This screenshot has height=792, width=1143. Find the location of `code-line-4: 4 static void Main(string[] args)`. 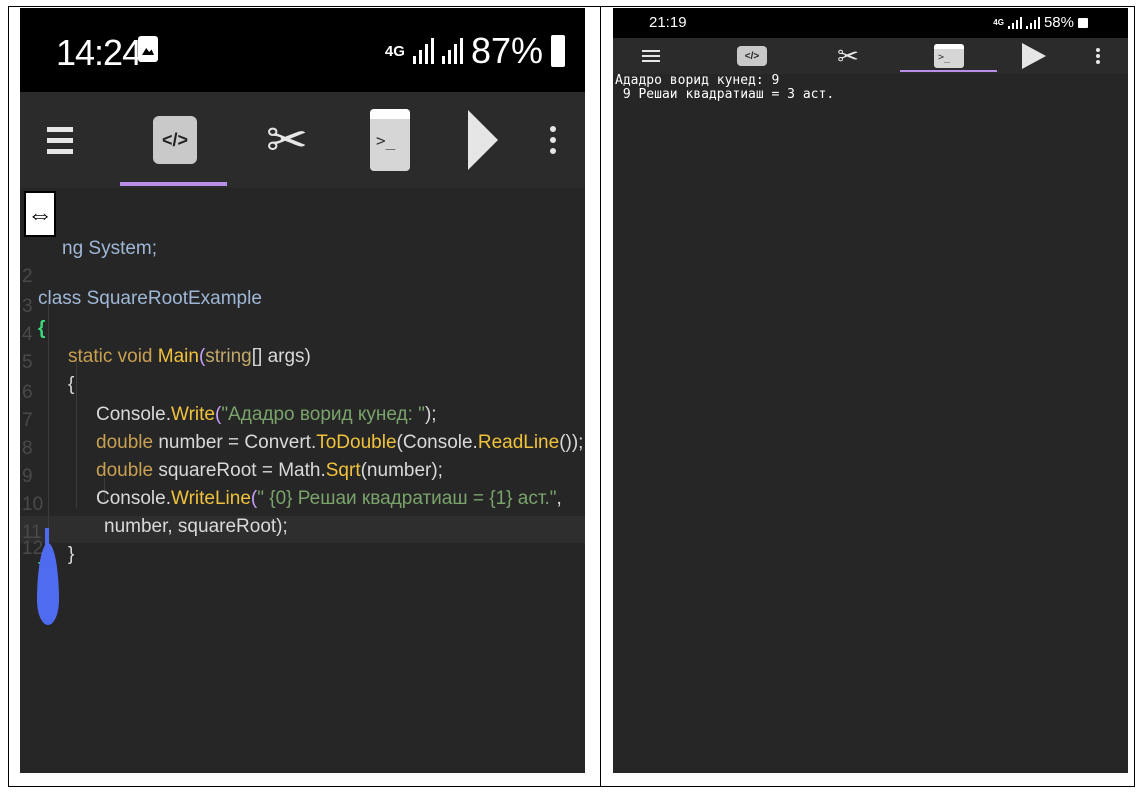

code-line-4: 4 static void Main(string[] args) is located at coordinates (166, 345).